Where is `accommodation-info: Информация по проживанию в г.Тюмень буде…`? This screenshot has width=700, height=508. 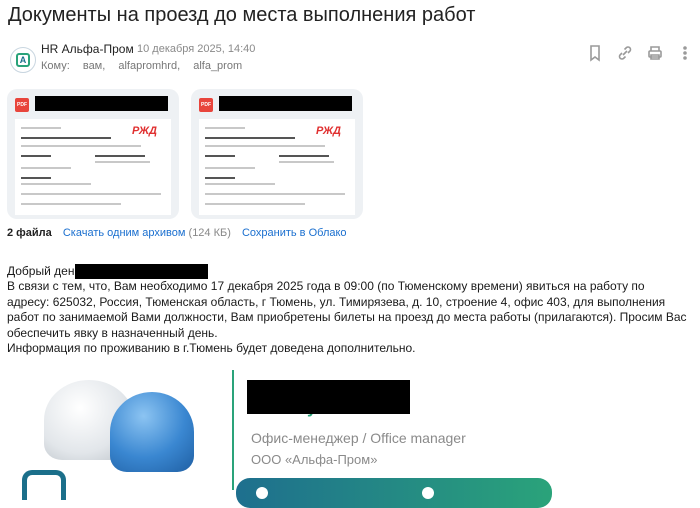
accommodation-info: Информация по проживанию в г.Тюмень буде… is located at coordinates (211, 348).